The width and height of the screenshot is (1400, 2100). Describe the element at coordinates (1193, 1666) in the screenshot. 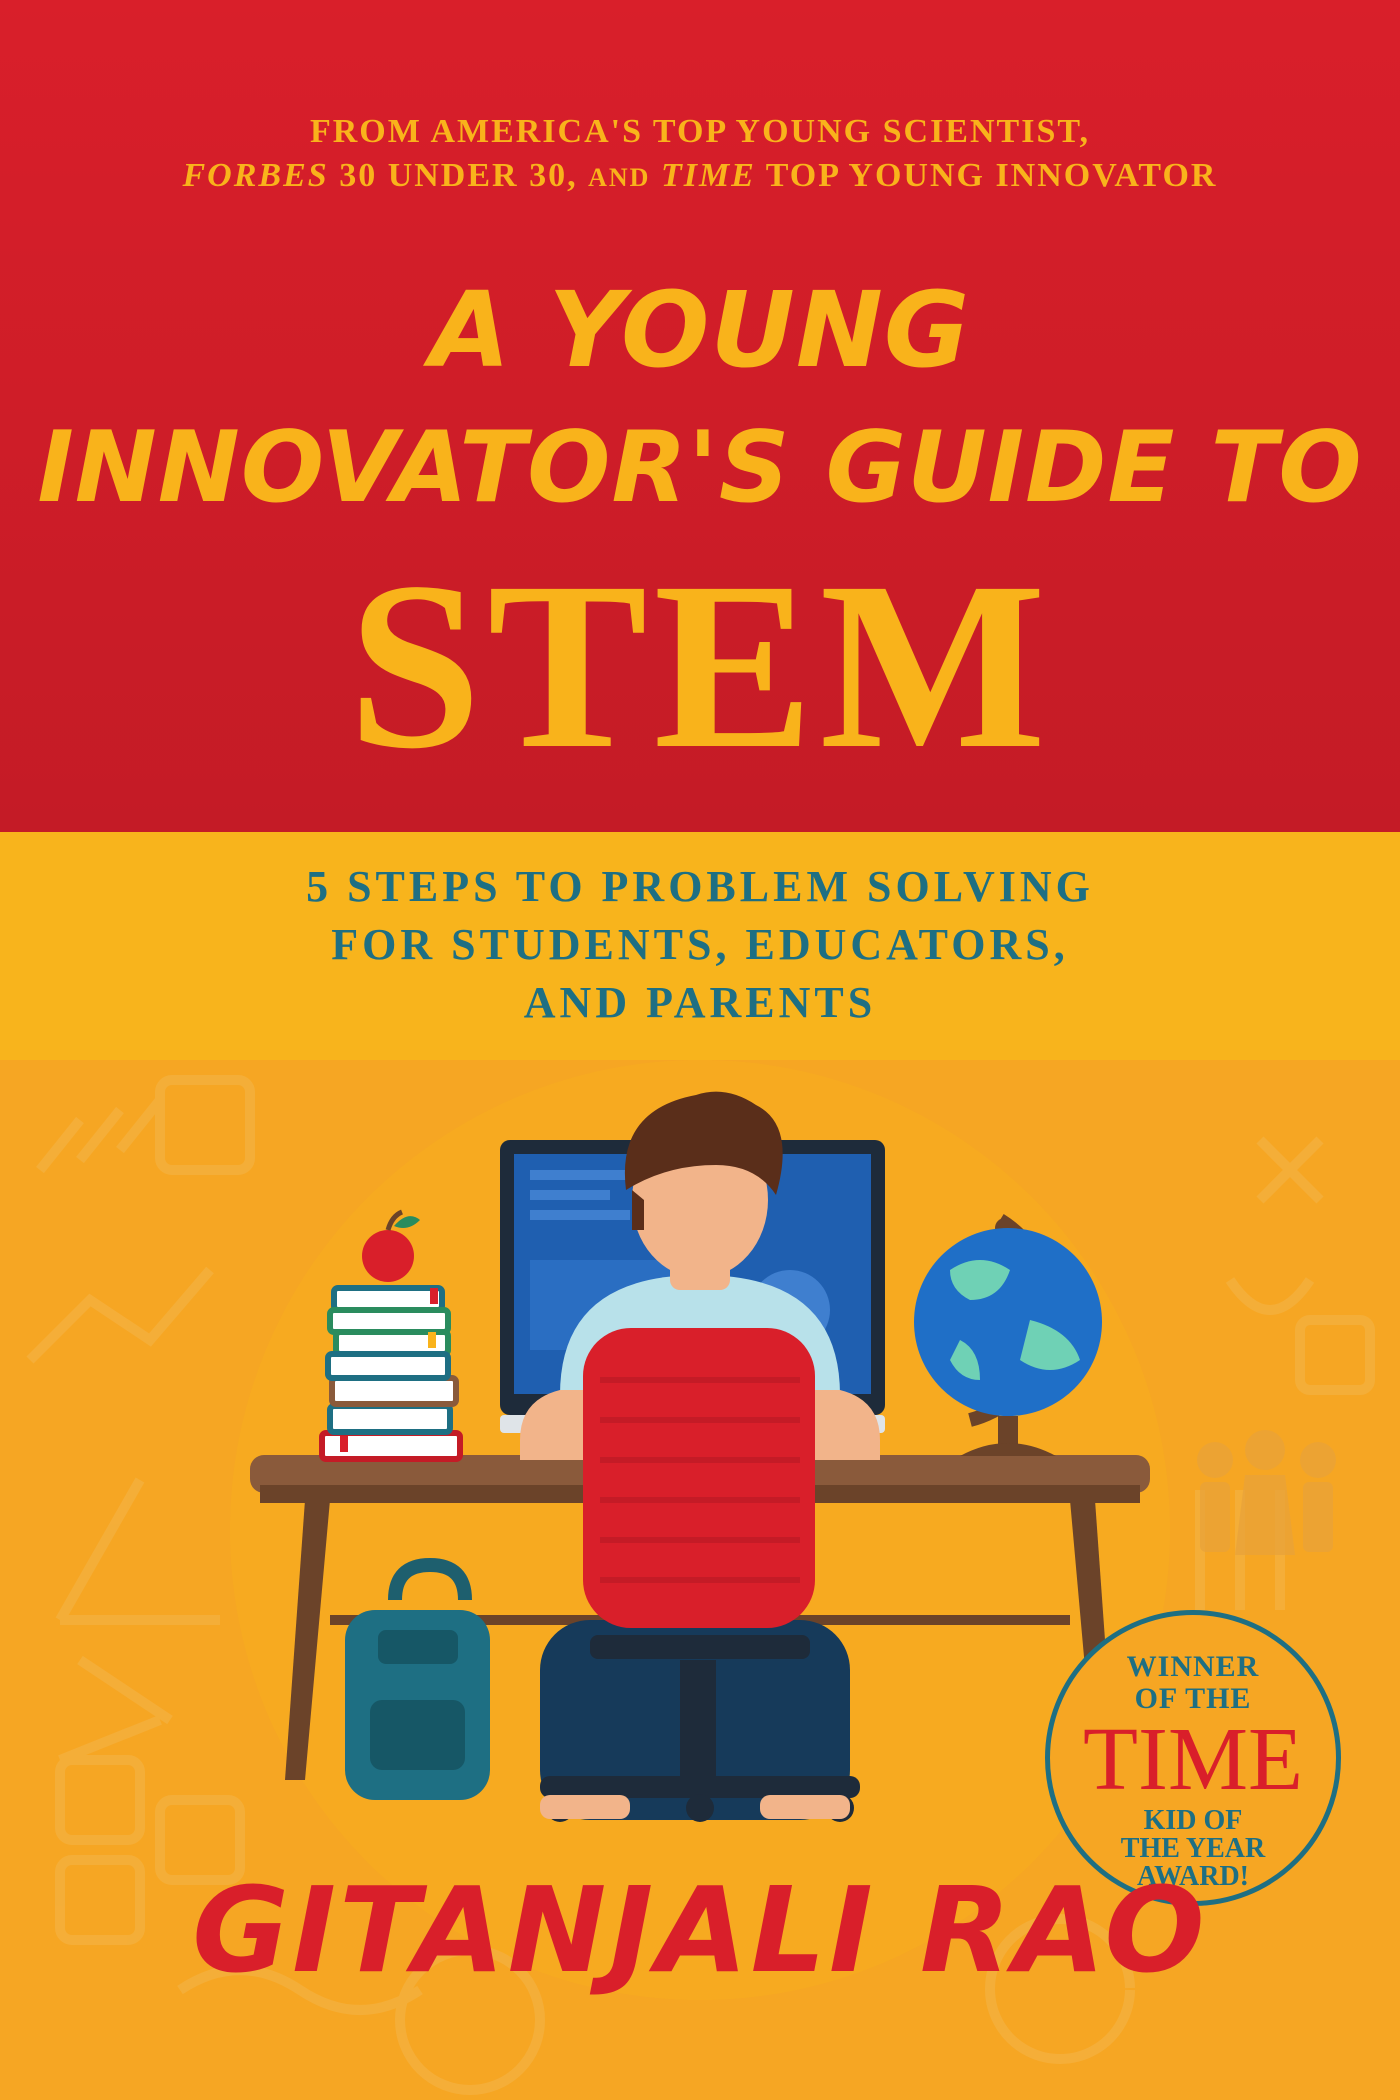

I see `badge-line-1: WINNER` at that location.